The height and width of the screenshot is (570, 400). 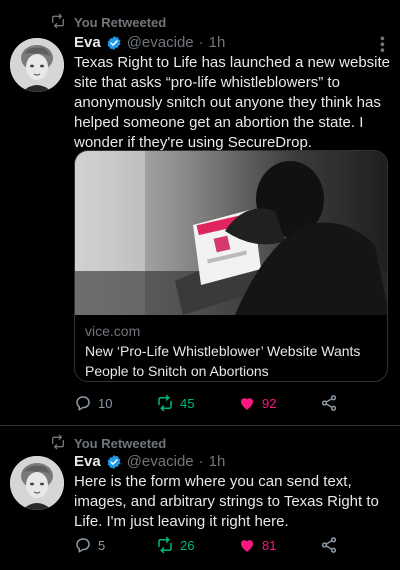 I want to click on action-bar: 10 45 92, so click(x=214, y=403).